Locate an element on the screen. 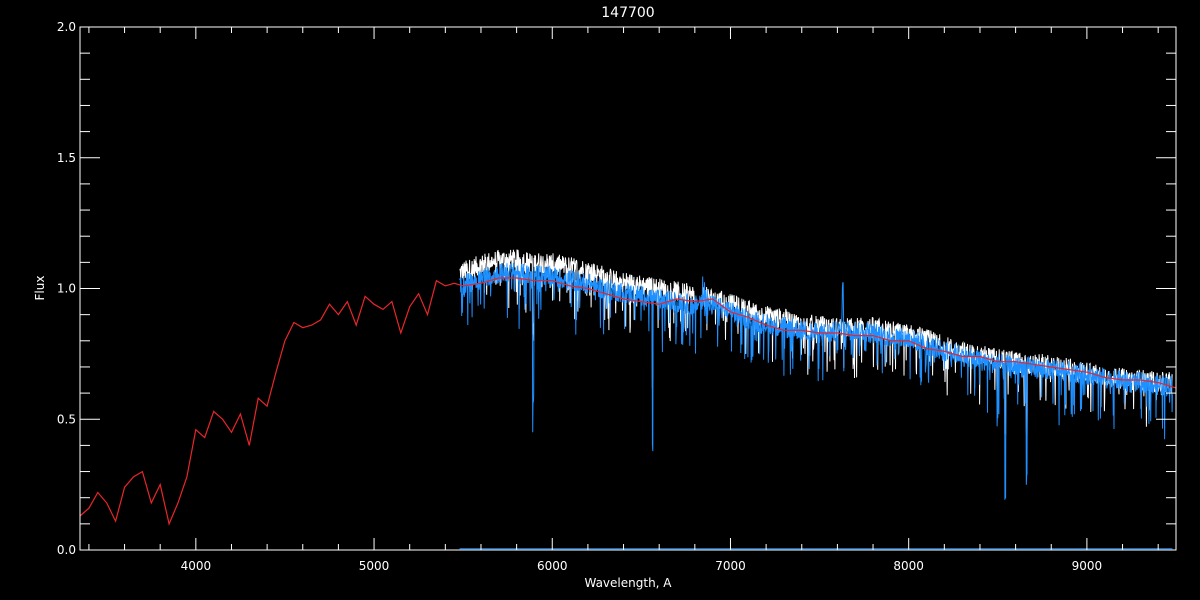  x-tick-label: 7000 is located at coordinates (730, 566).